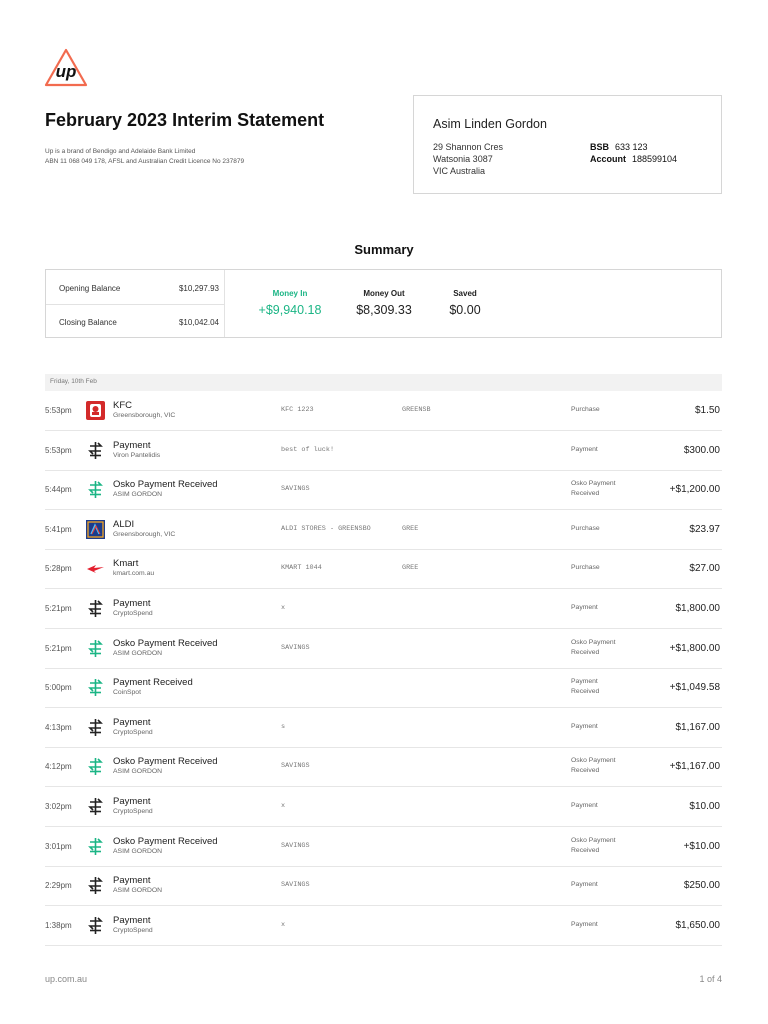 Image resolution: width=768 pixels, height=1024 pixels. What do you see at coordinates (134, 574) in the screenshot?
I see `merchant-detail: kmart.com.au` at bounding box center [134, 574].